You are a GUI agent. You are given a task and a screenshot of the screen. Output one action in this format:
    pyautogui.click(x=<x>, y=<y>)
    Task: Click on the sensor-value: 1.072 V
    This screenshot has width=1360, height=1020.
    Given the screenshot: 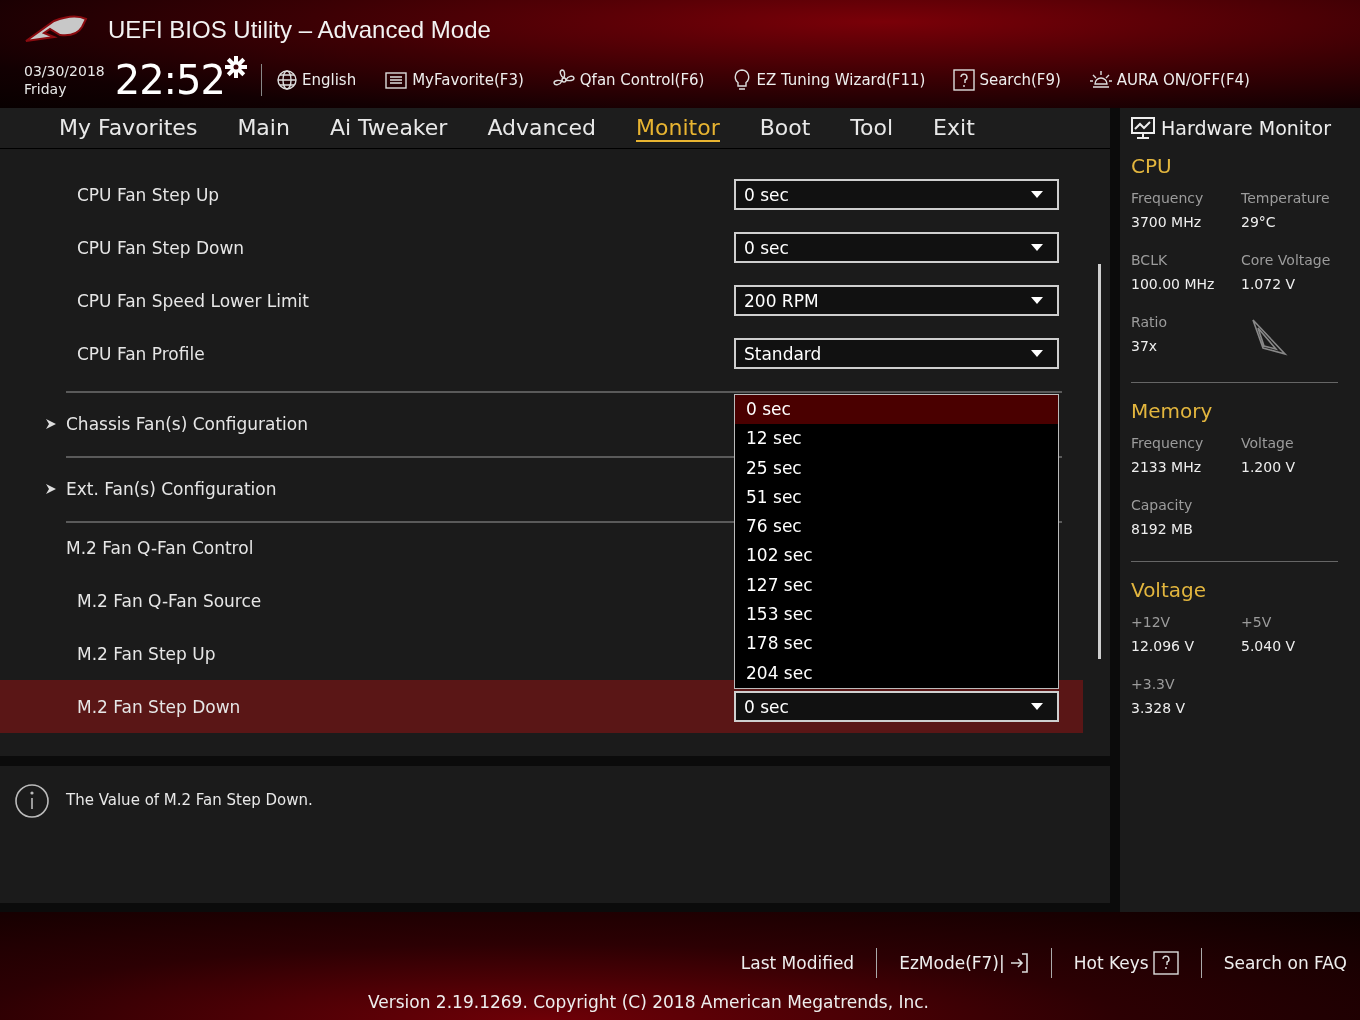 What is the action you would take?
    pyautogui.click(x=1269, y=284)
    